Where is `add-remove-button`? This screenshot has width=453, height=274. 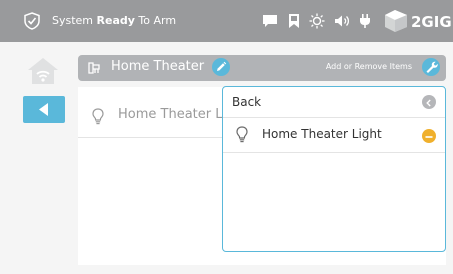 add-remove-button is located at coordinates (431, 67).